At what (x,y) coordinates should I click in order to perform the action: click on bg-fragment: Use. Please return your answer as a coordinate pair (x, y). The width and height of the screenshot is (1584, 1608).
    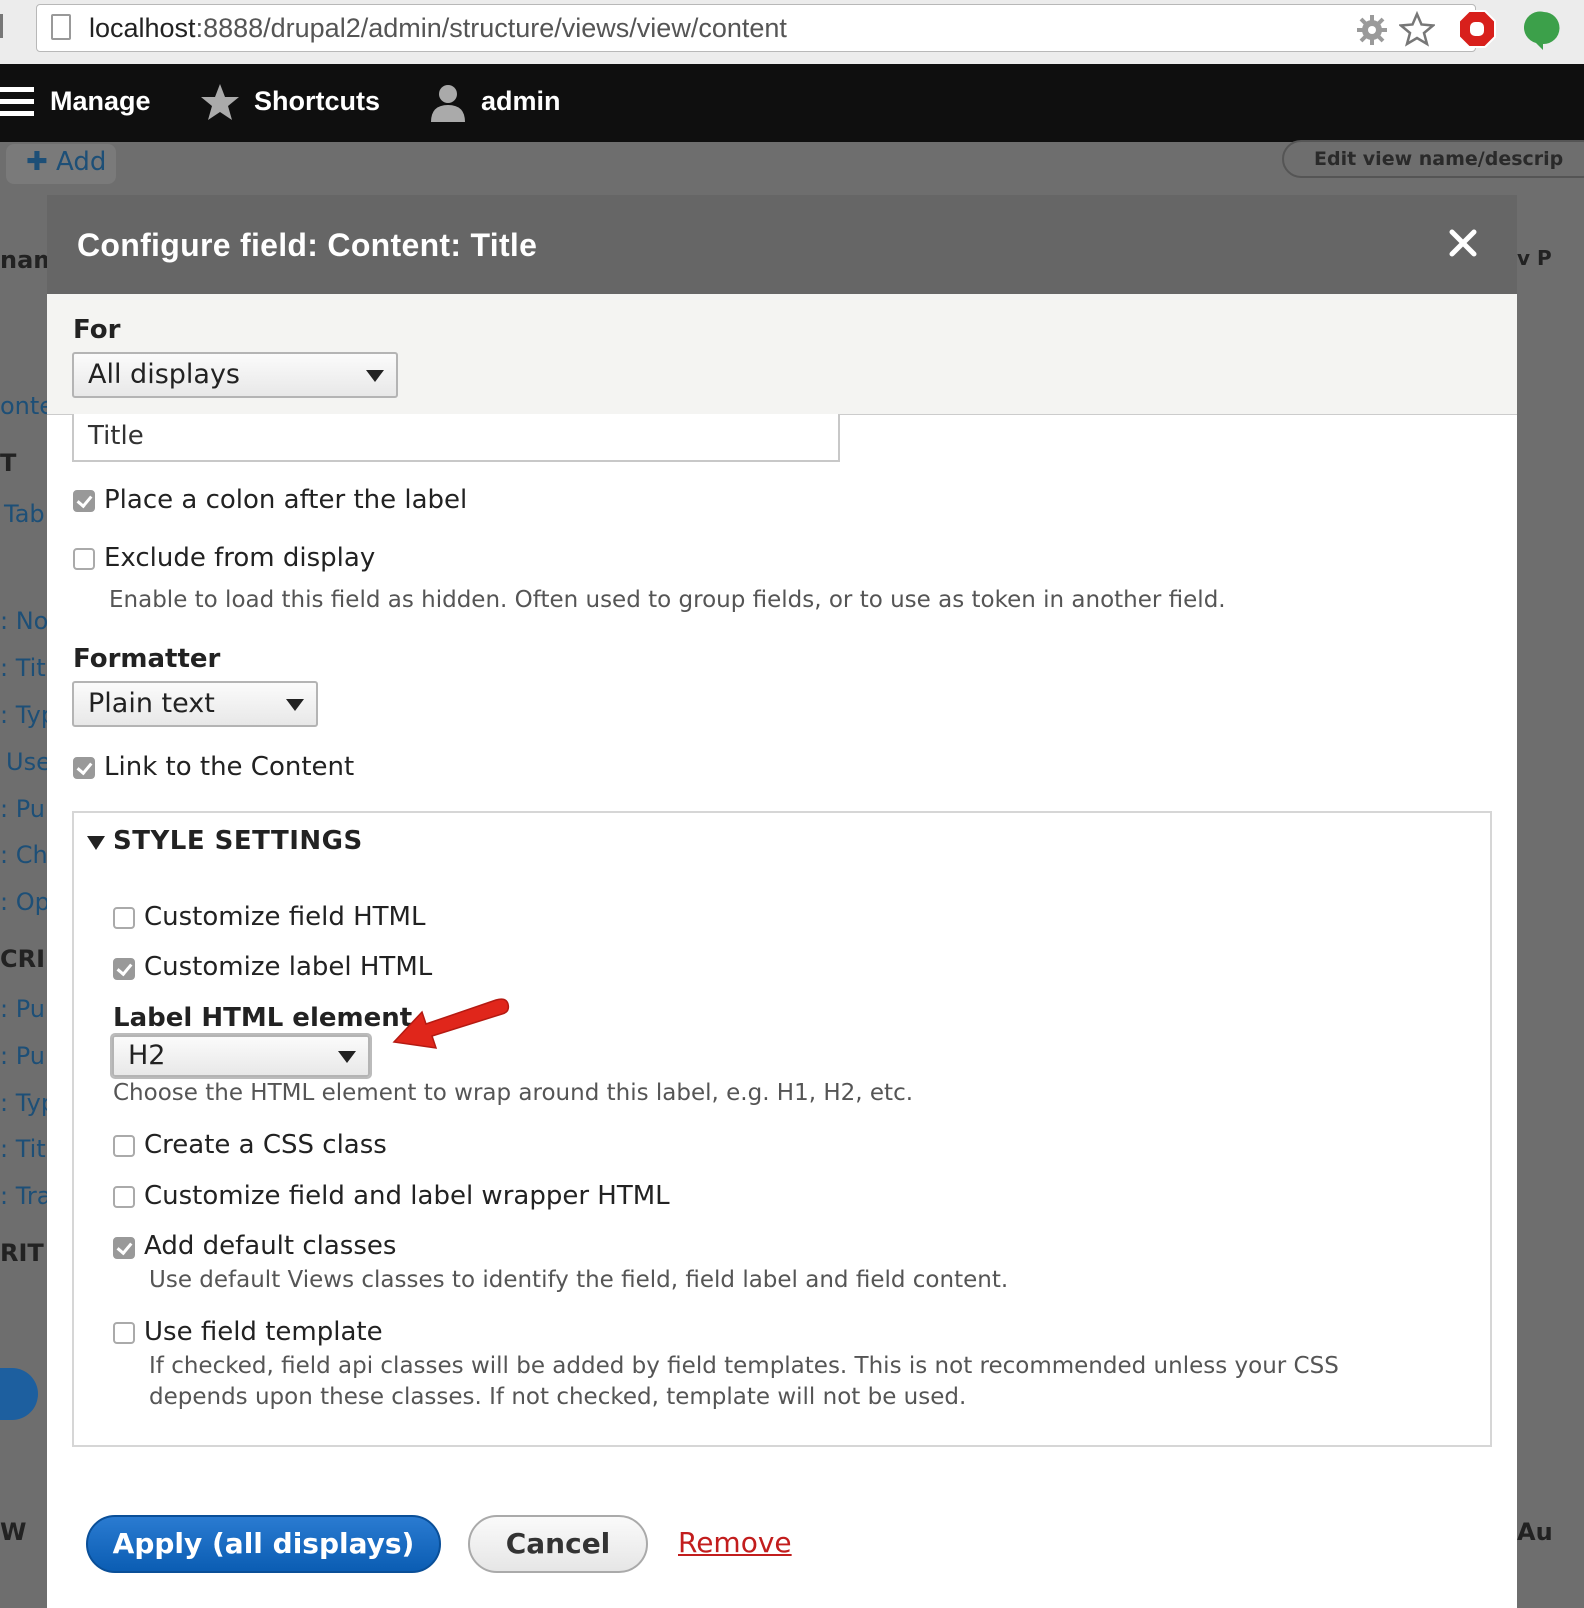
    Looking at the image, I should click on (28, 762).